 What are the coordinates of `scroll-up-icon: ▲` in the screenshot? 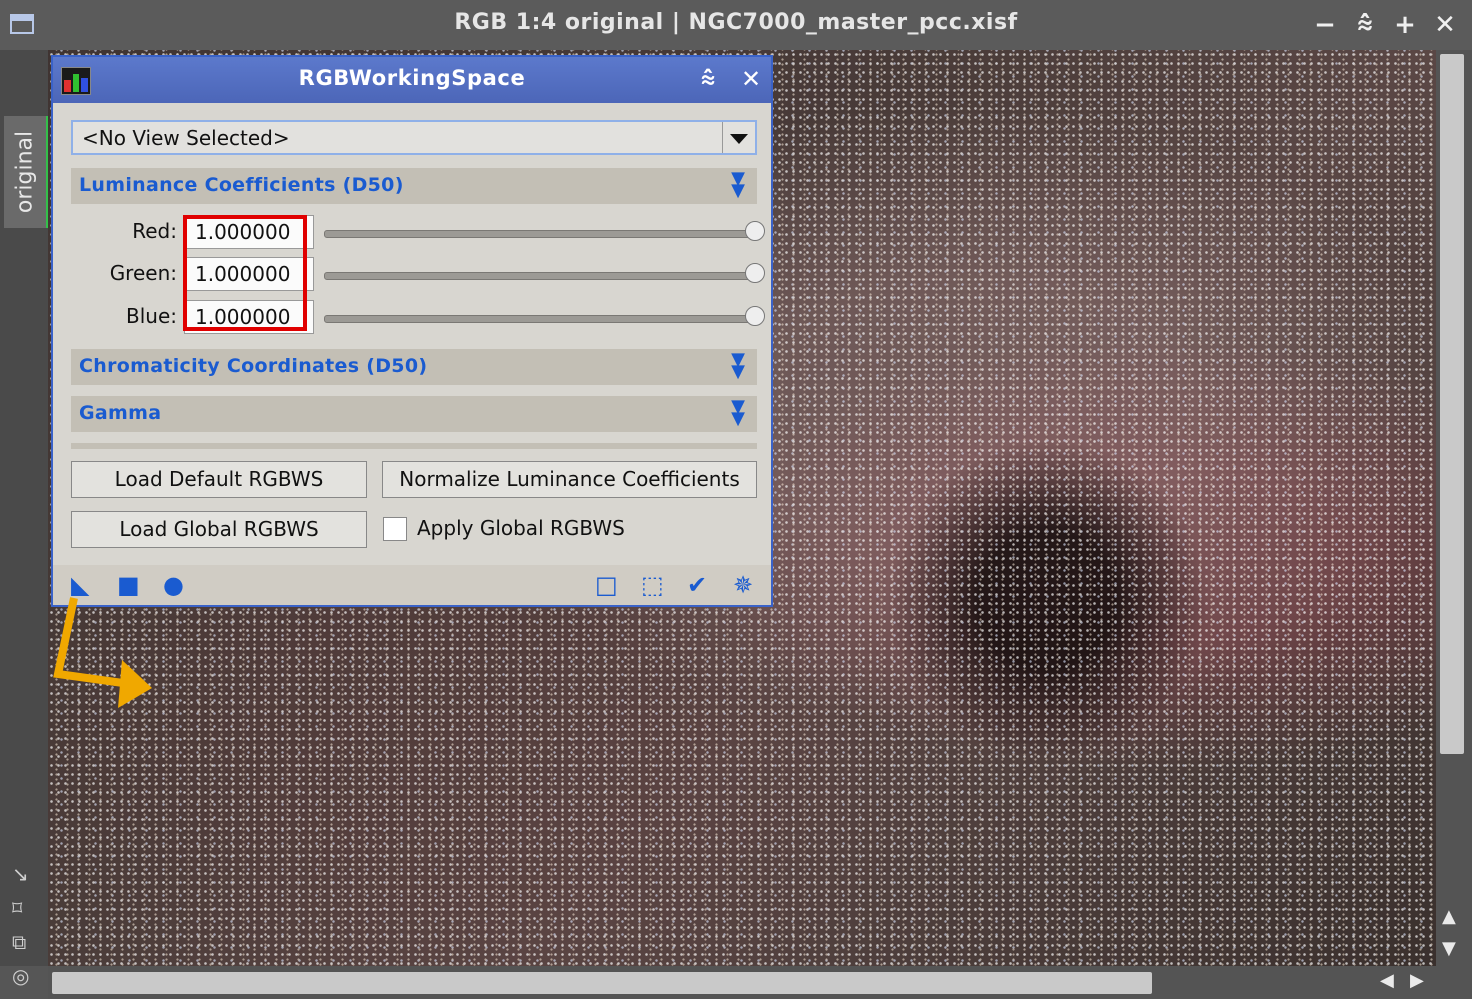 It's located at (1449, 916).